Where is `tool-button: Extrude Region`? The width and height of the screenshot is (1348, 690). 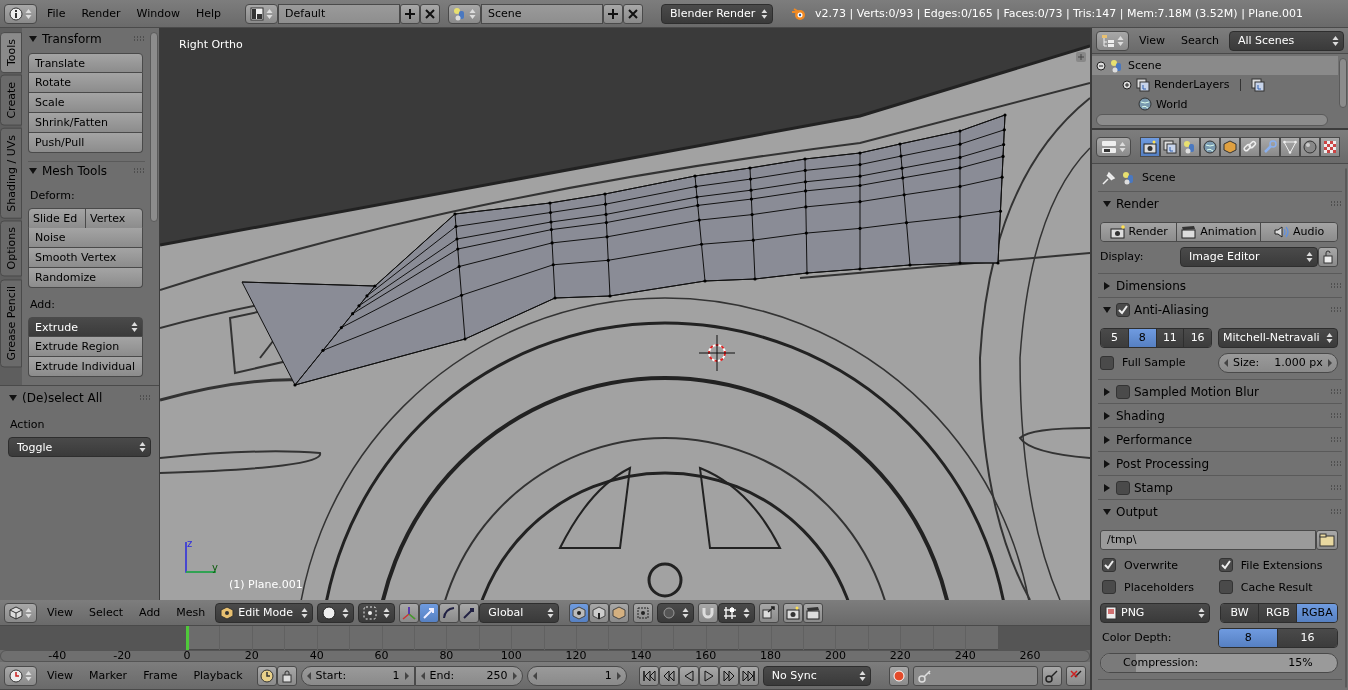
tool-button: Extrude Region is located at coordinates (85, 347).